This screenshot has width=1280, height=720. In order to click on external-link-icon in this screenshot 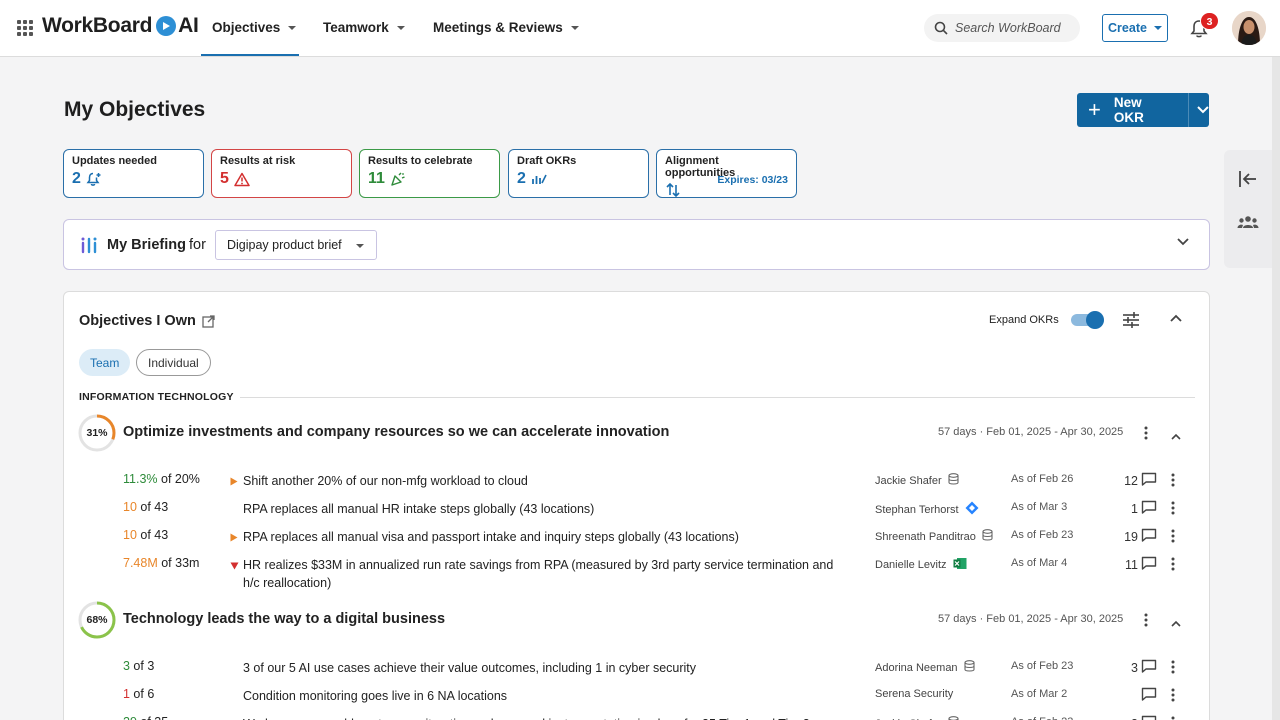, I will do `click(208, 321)`.